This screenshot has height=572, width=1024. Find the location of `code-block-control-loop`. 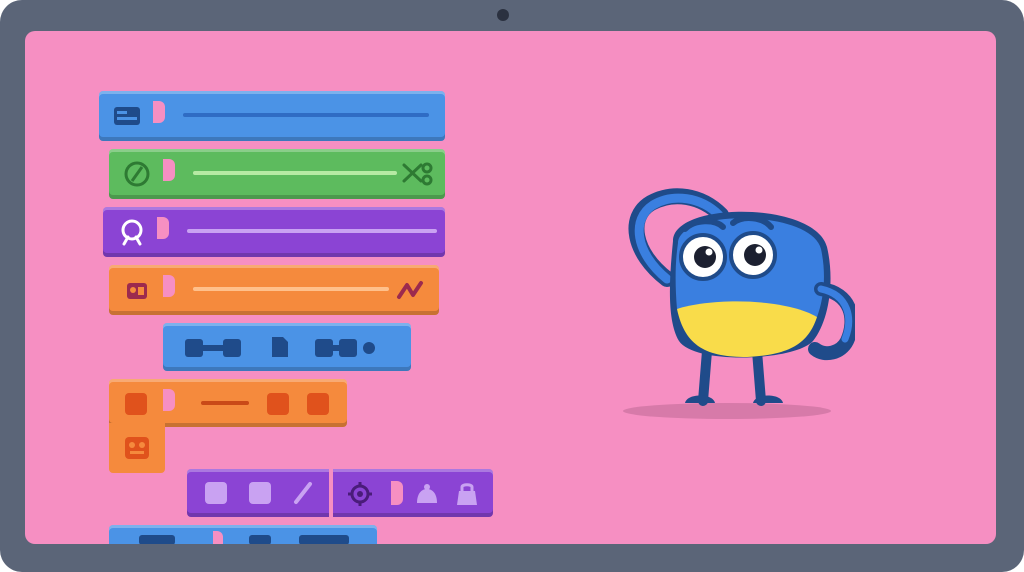

code-block-control-loop is located at coordinates (228, 403).